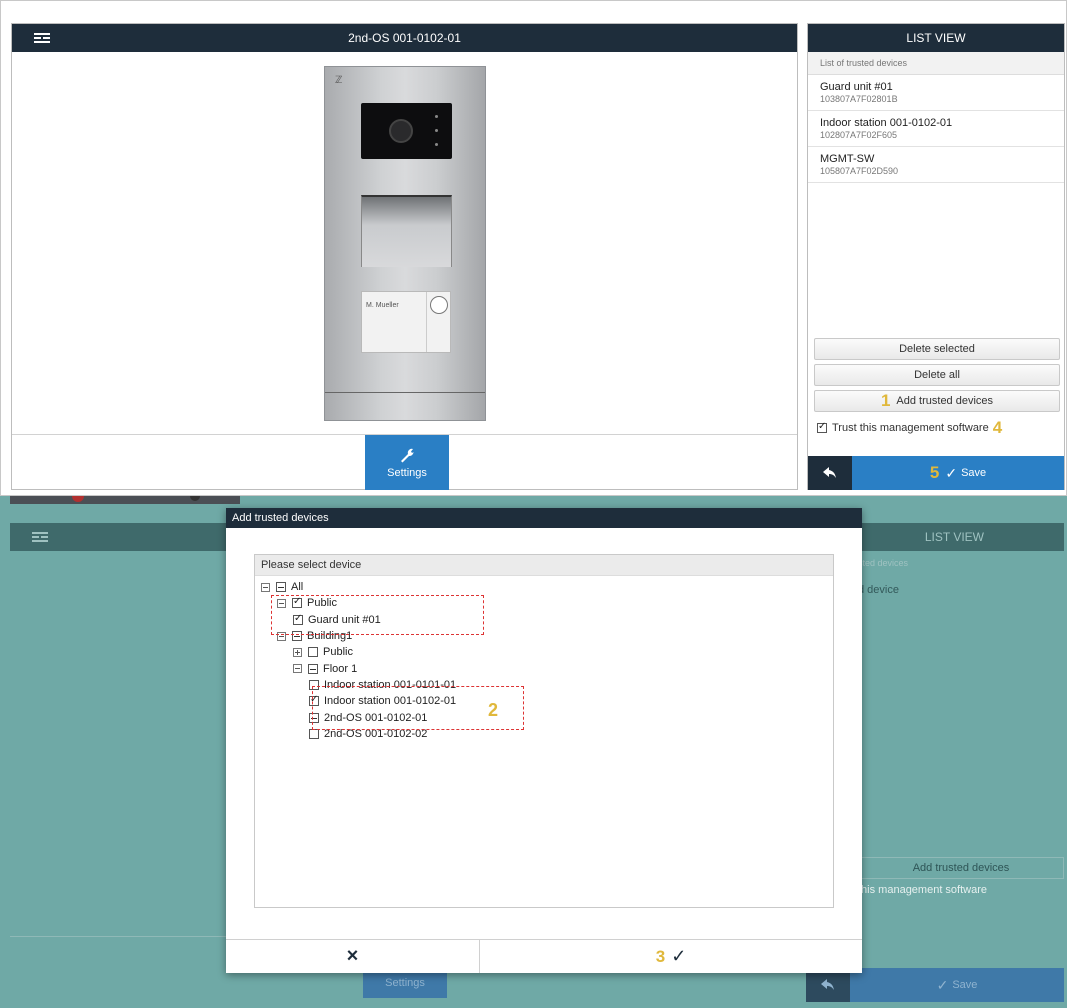 Image resolution: width=1067 pixels, height=1008 pixels. I want to click on settings-button: Settings, so click(407, 462).